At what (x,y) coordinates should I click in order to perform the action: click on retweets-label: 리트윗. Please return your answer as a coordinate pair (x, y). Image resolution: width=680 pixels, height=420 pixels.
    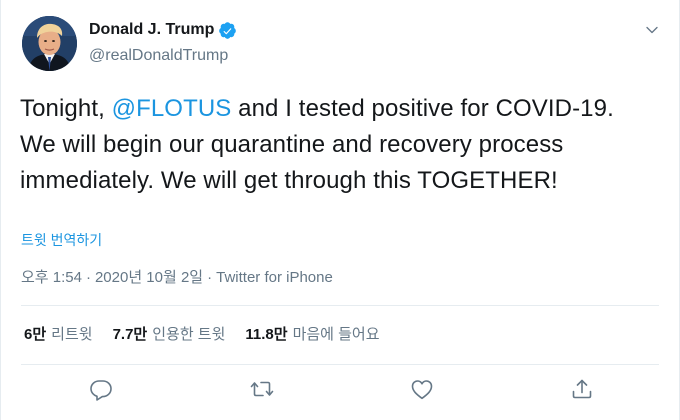
    Looking at the image, I should click on (72, 334).